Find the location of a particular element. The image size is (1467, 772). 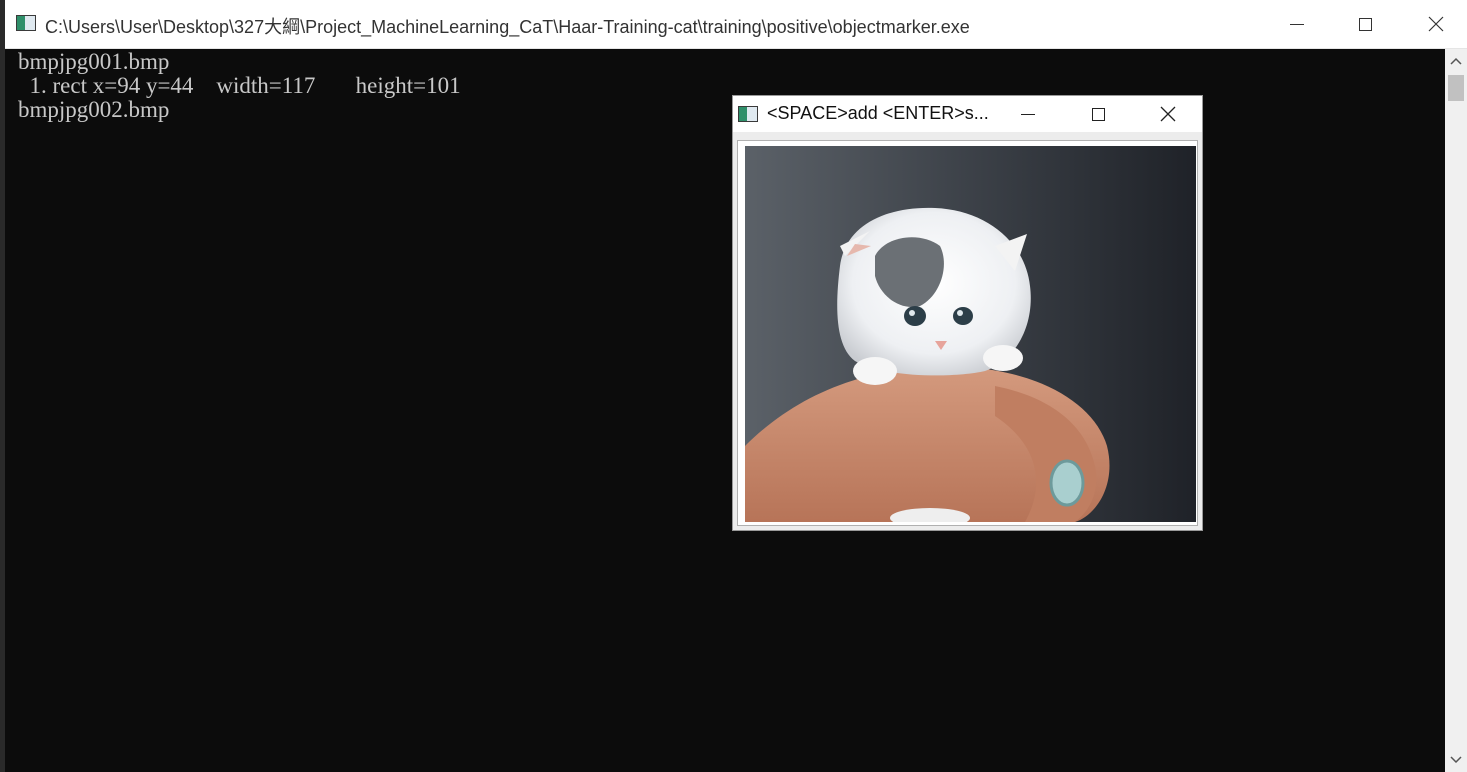

kitten-image is located at coordinates (970, 334).